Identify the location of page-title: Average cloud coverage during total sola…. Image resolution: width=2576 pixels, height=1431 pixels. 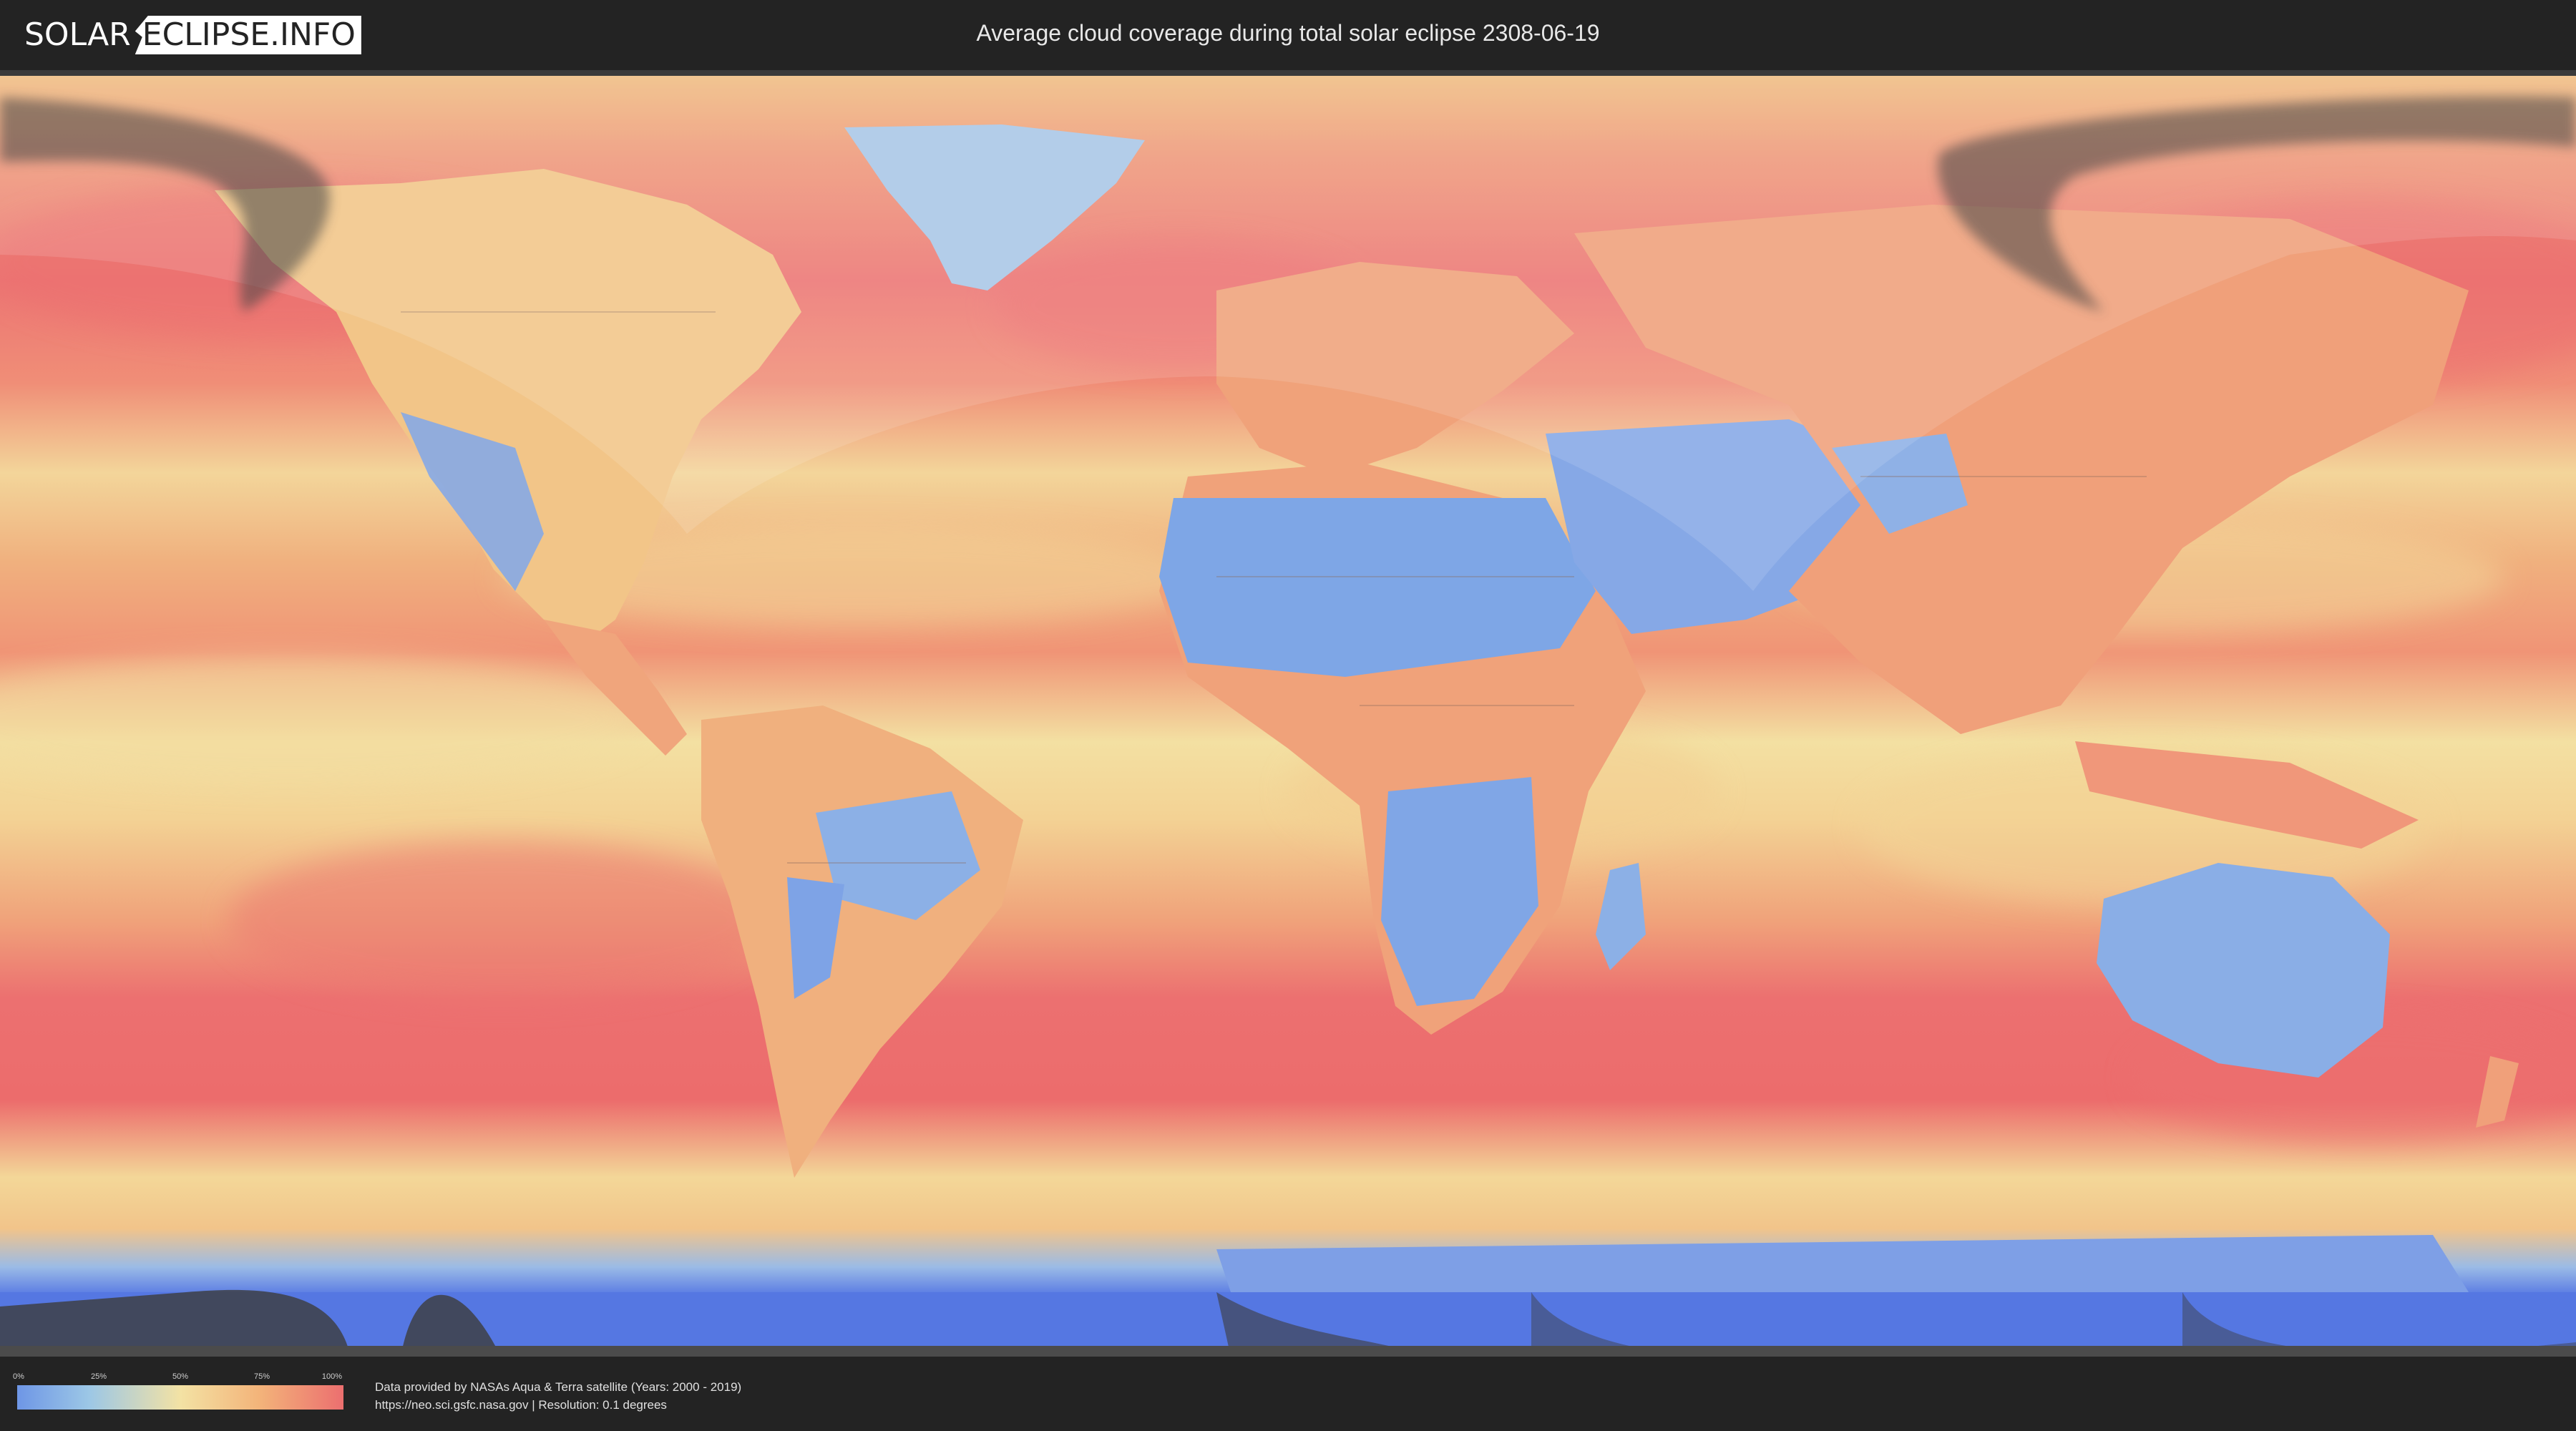
(1288, 33).